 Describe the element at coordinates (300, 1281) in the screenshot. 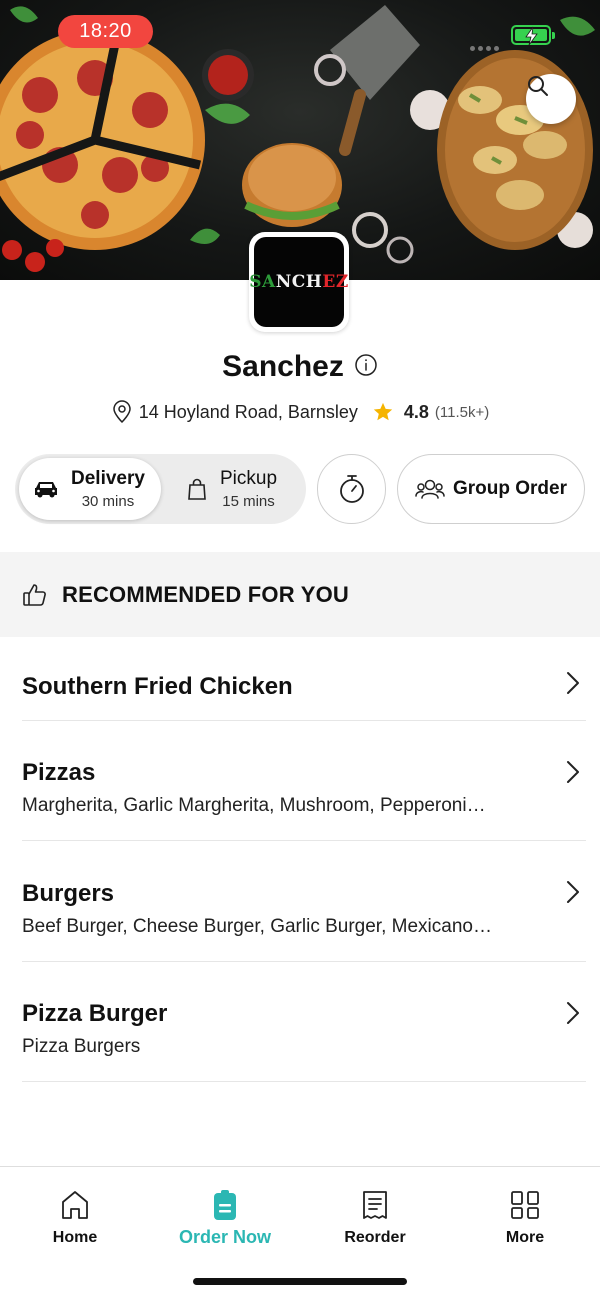

I see `home-indicator` at that location.